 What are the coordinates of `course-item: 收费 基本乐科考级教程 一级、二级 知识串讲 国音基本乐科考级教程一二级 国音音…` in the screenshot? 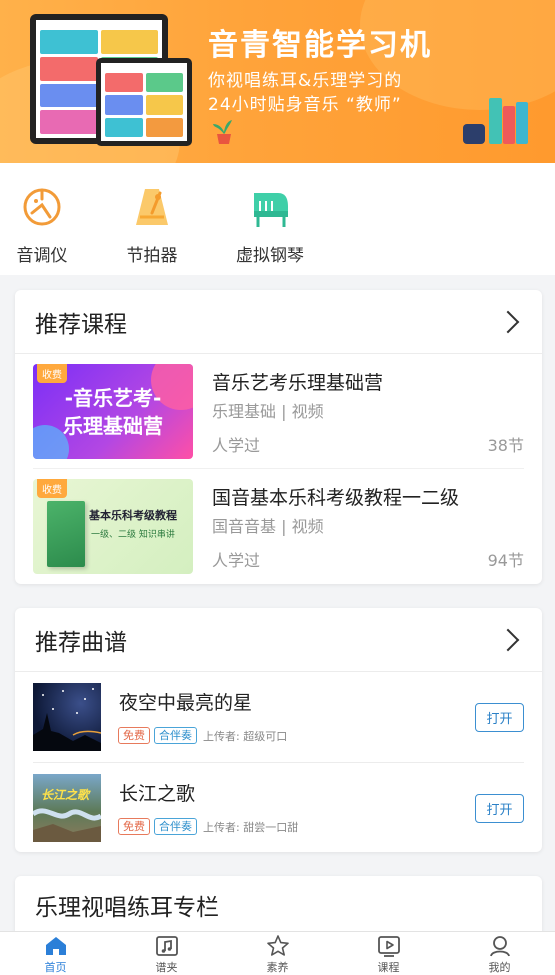 It's located at (278, 525).